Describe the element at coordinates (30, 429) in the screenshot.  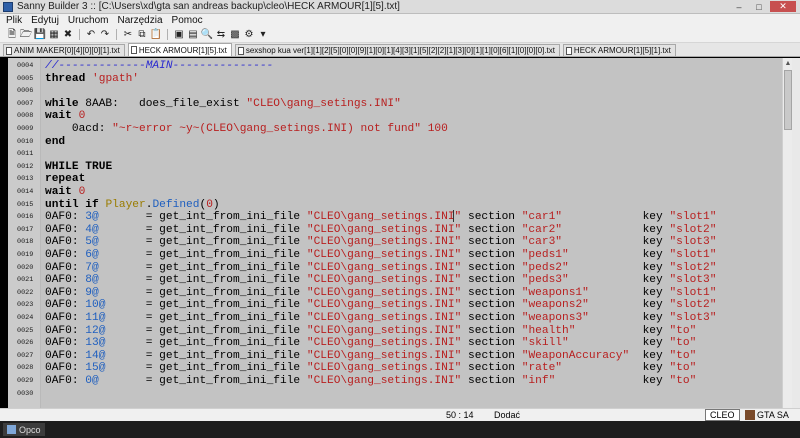
I see `taskbar-item-label: Opco` at that location.